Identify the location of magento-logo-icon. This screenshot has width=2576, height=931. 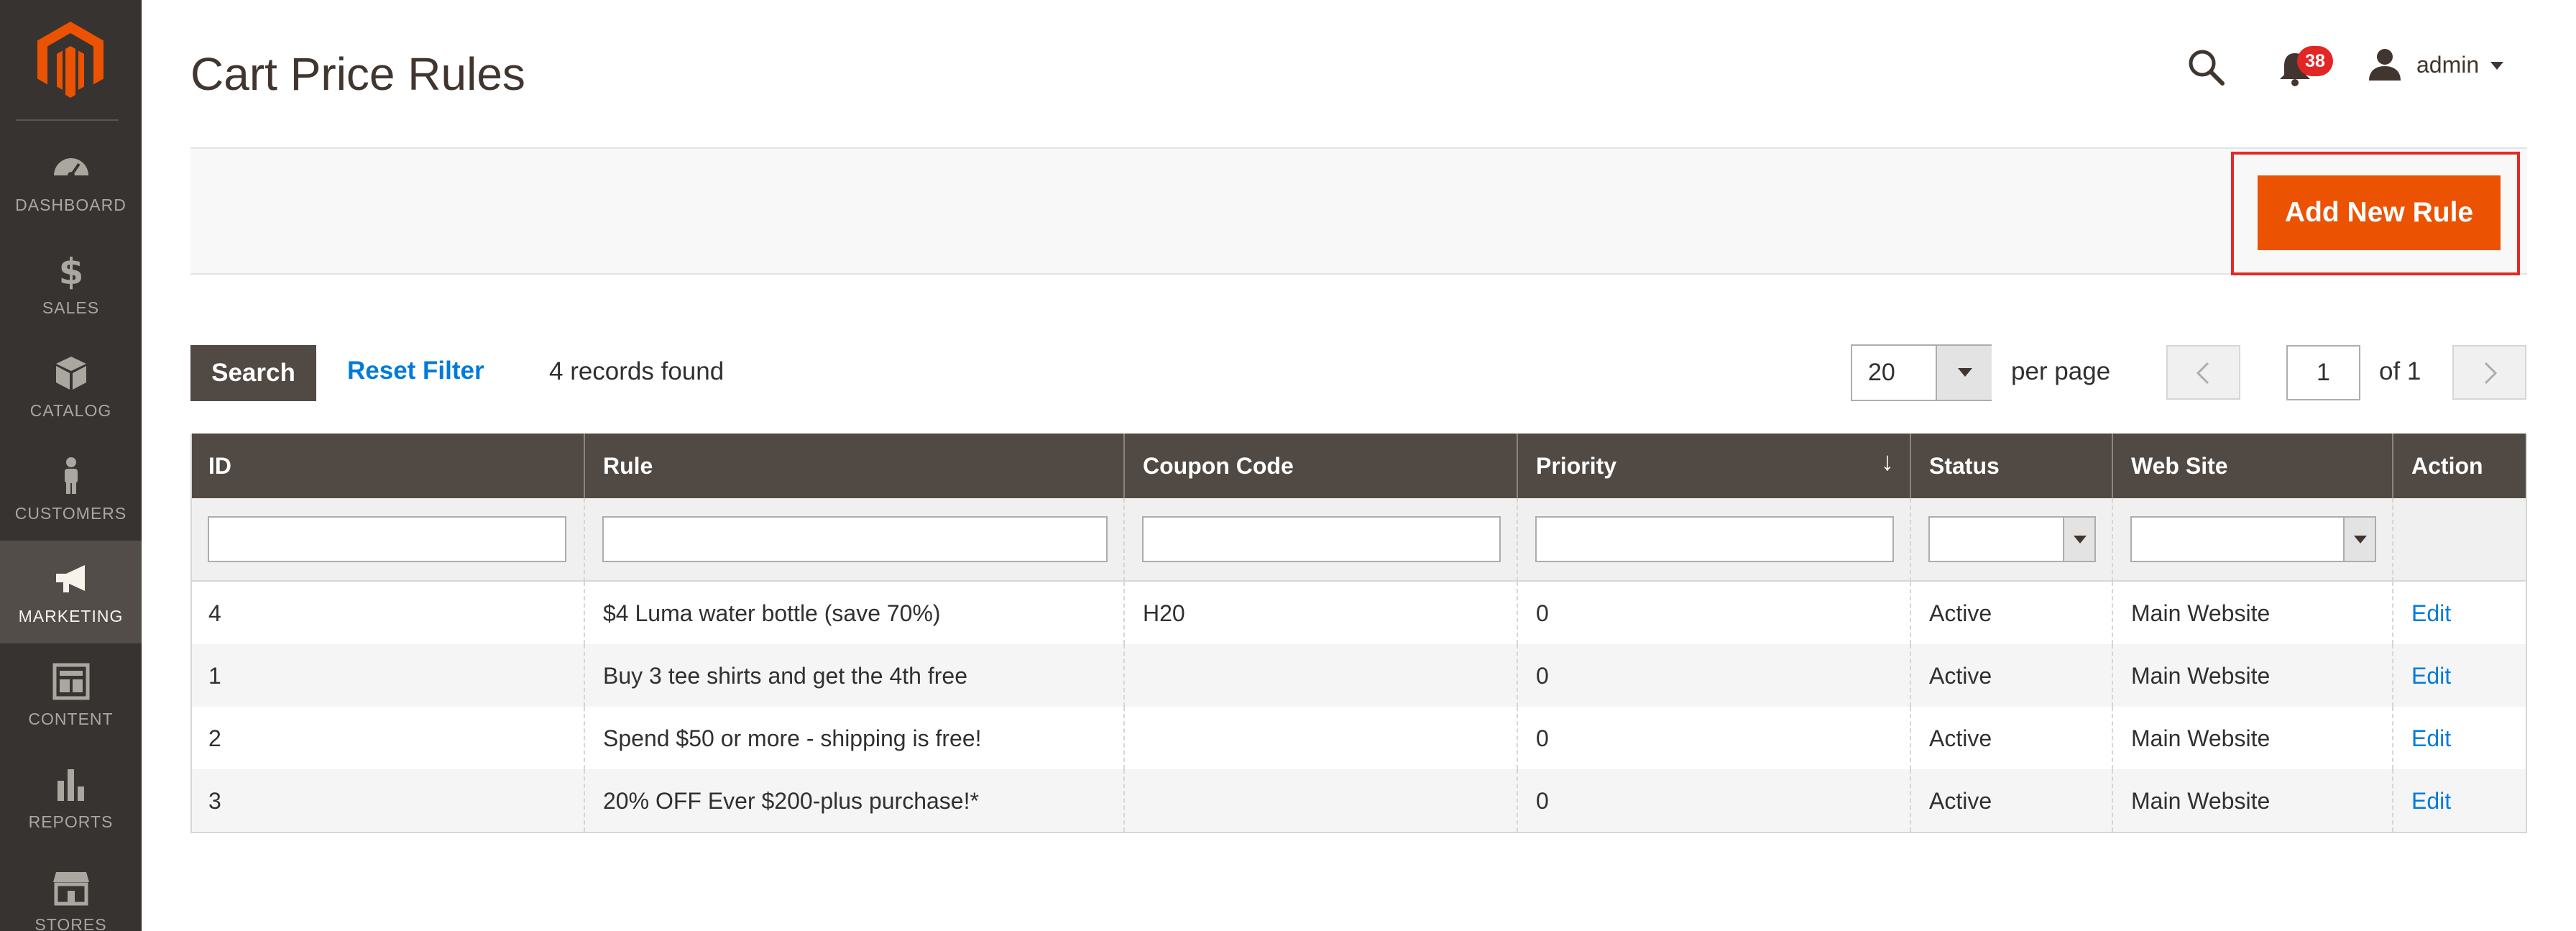
(70, 60).